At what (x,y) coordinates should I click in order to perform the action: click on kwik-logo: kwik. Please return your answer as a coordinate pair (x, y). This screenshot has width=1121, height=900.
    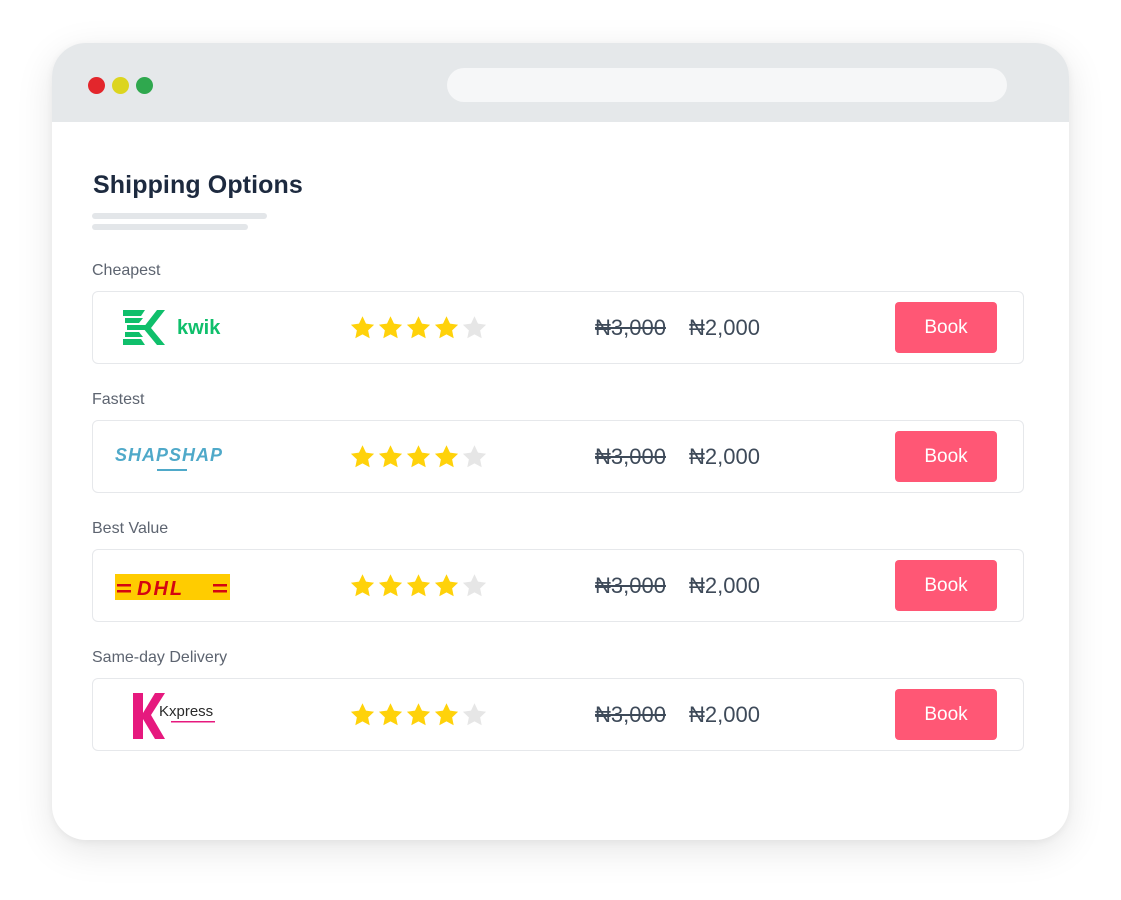
    Looking at the image, I should click on (193, 328).